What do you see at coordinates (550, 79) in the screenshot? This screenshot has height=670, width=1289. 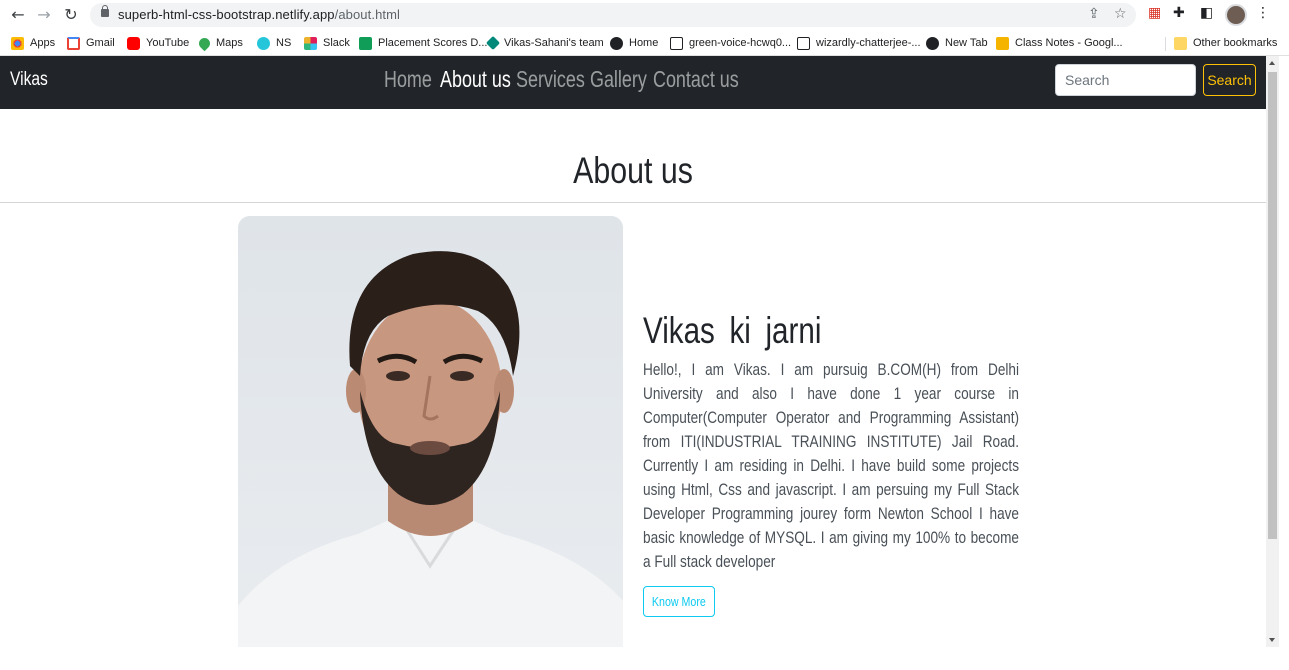 I see `nav-link-services: Services` at bounding box center [550, 79].